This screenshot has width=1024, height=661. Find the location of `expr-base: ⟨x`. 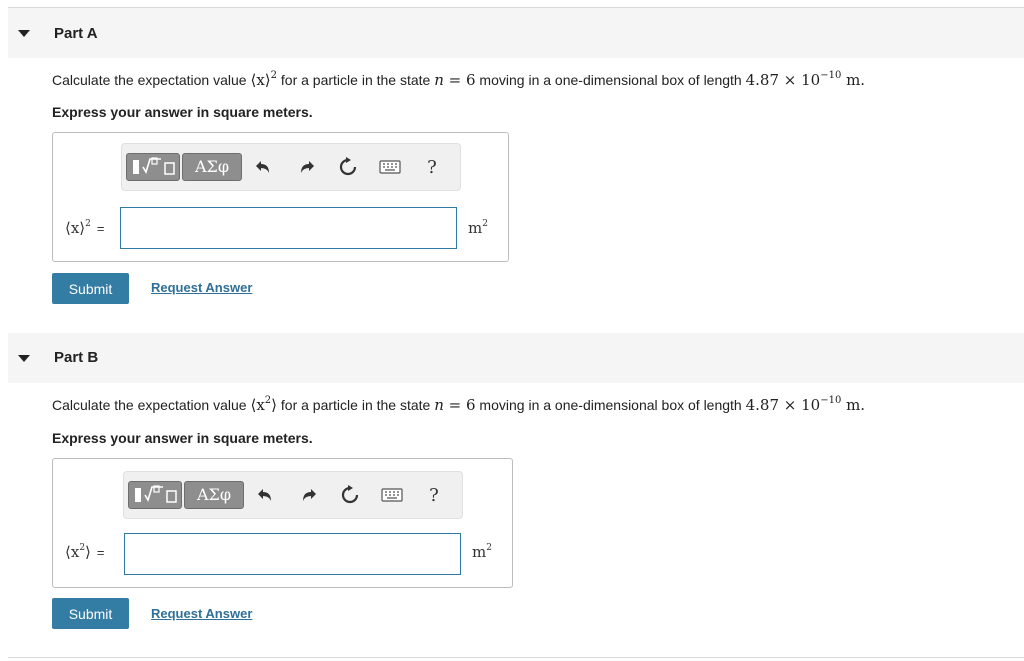

expr-base: ⟨x is located at coordinates (257, 405).